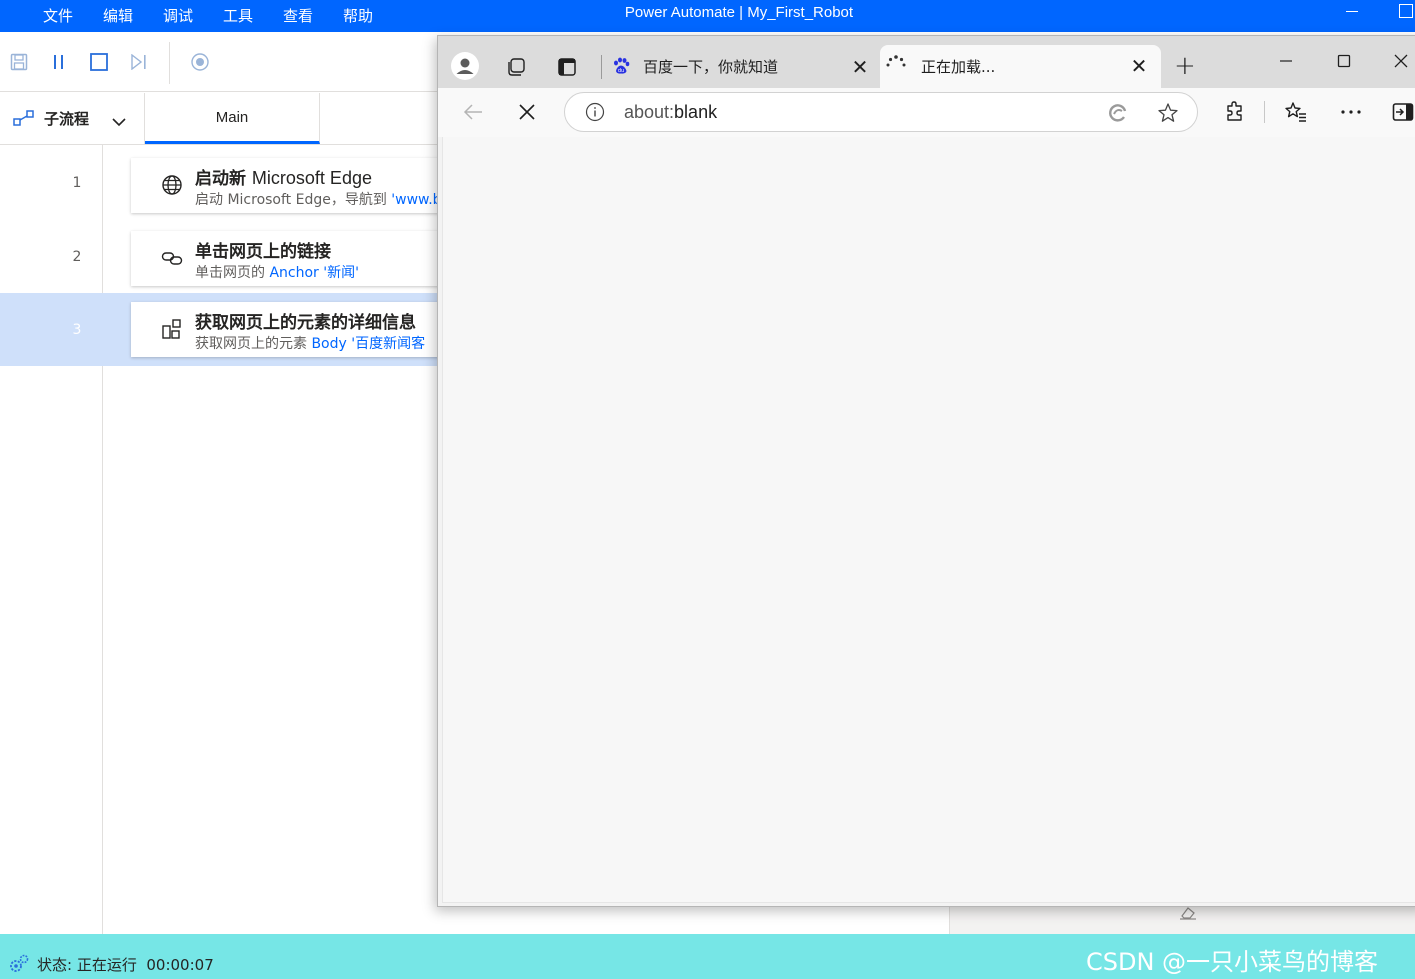 The height and width of the screenshot is (979, 1415). Describe the element at coordinates (77, 183) in the screenshot. I see `line-number: 1` at that location.